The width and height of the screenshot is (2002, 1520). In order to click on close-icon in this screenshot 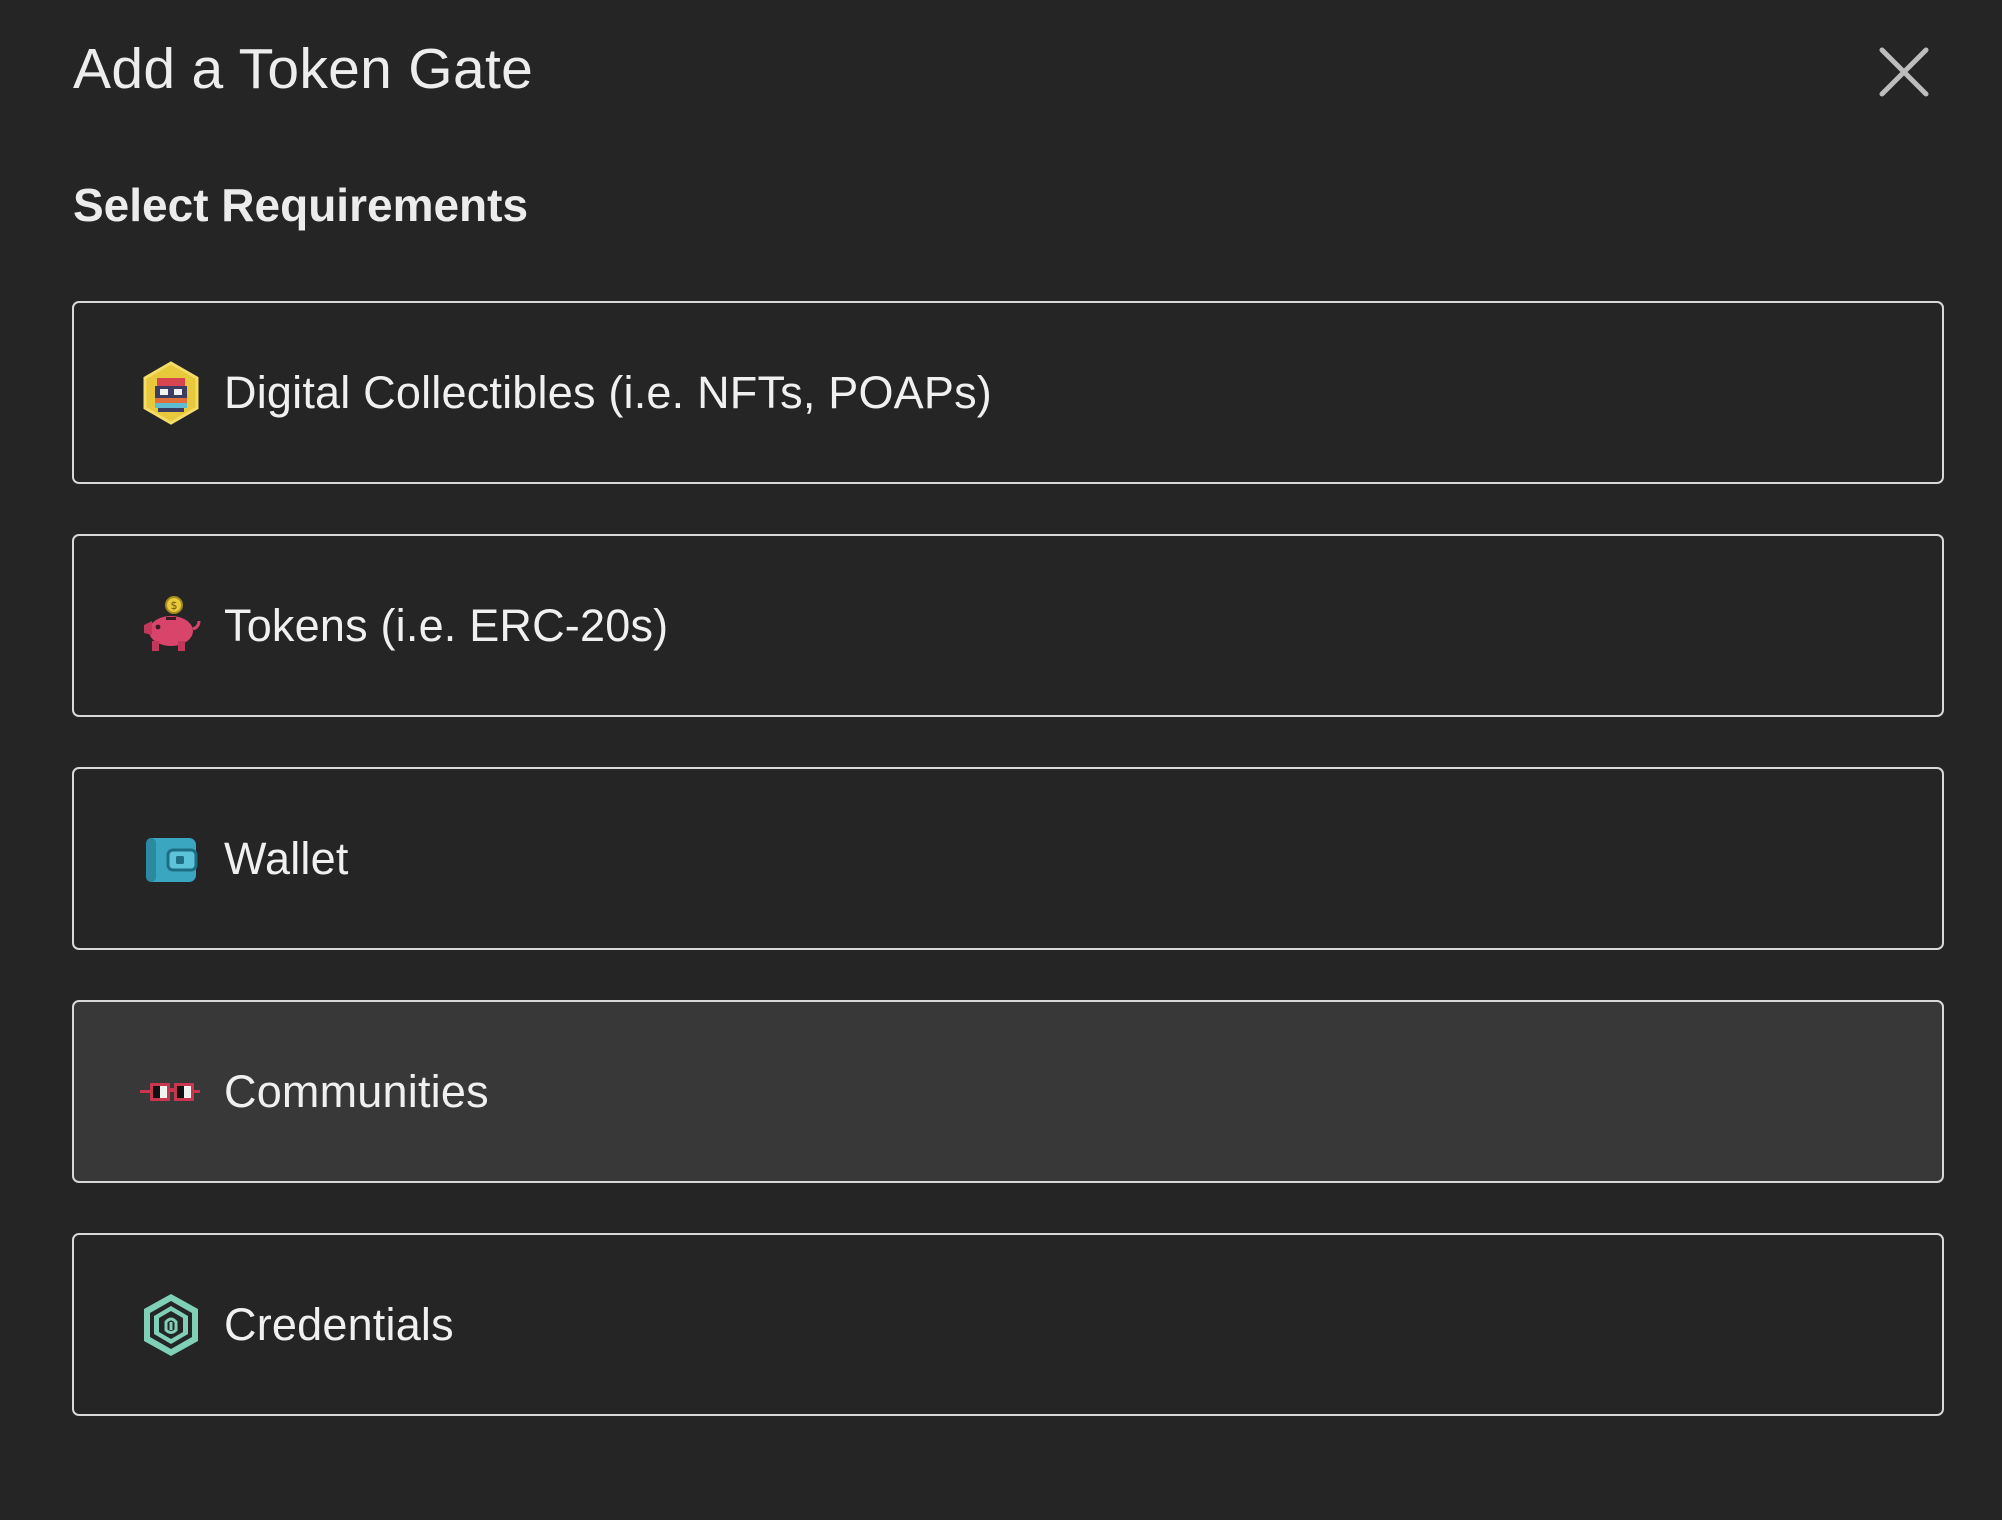, I will do `click(1904, 72)`.